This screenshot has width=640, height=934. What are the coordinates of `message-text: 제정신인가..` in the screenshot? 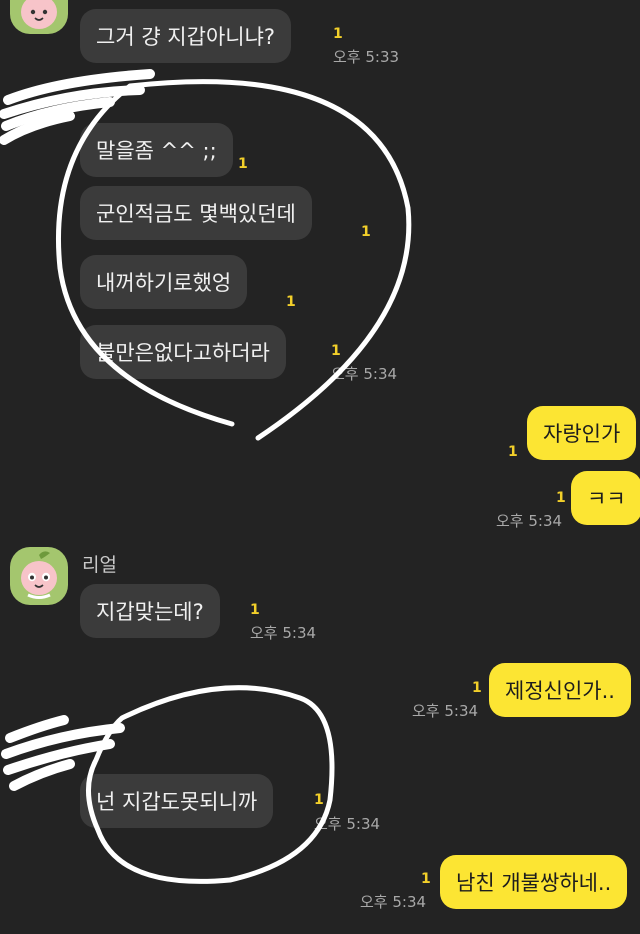 It's located at (560, 691).